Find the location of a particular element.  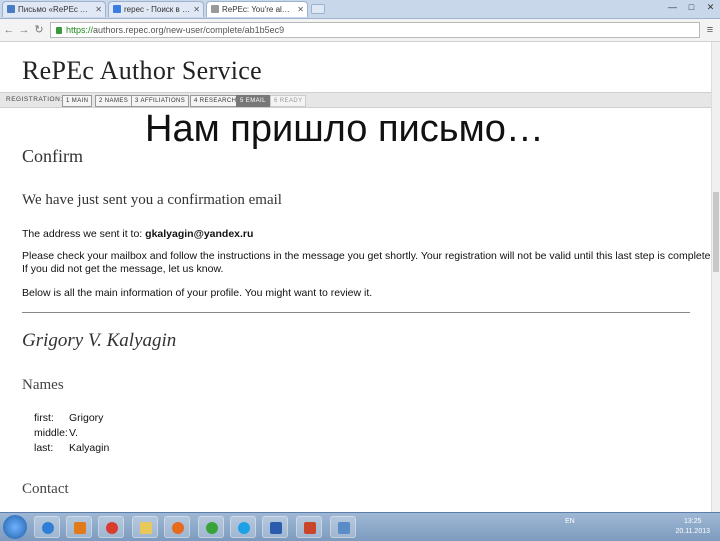

close-window-button: ✕ is located at coordinates (710, 7).